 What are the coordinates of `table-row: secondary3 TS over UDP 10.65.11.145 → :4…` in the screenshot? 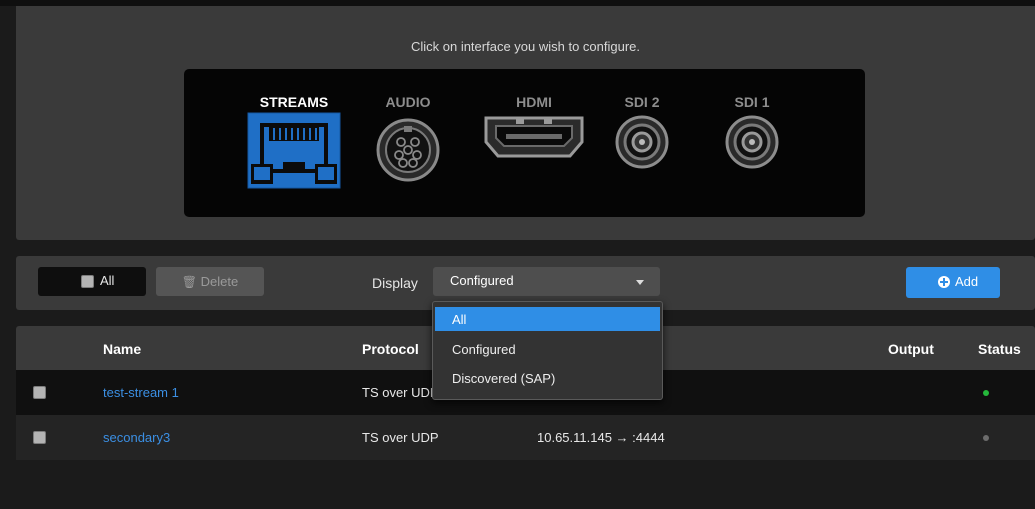 It's located at (525, 437).